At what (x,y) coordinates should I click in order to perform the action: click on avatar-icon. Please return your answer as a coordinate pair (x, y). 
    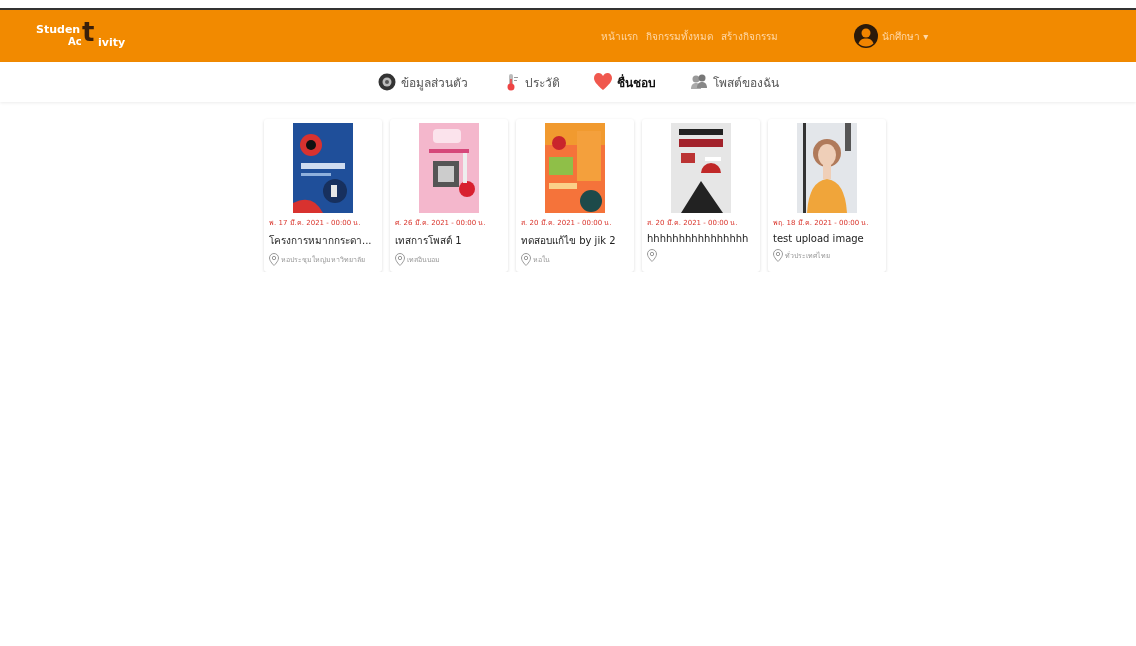
    Looking at the image, I should click on (866, 36).